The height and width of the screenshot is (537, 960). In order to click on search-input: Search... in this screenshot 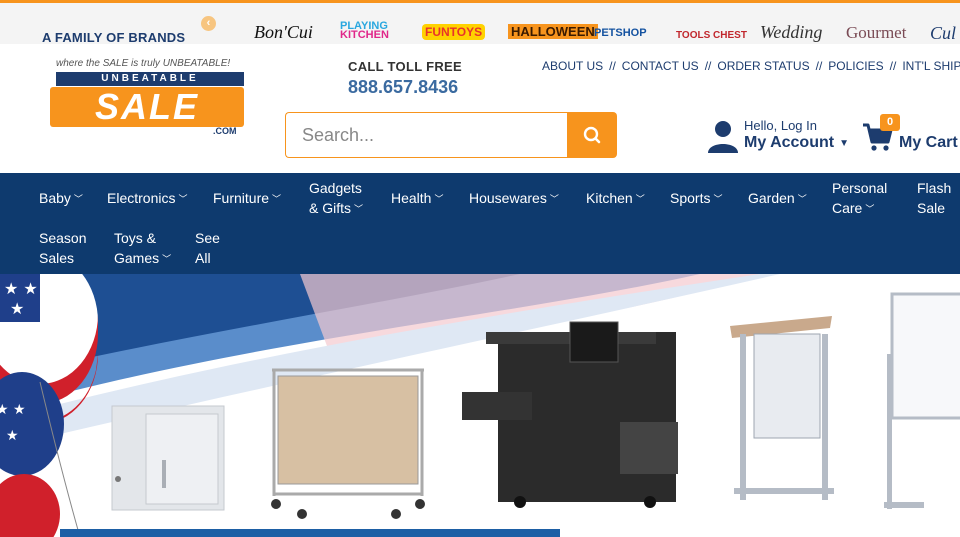, I will do `click(426, 135)`.